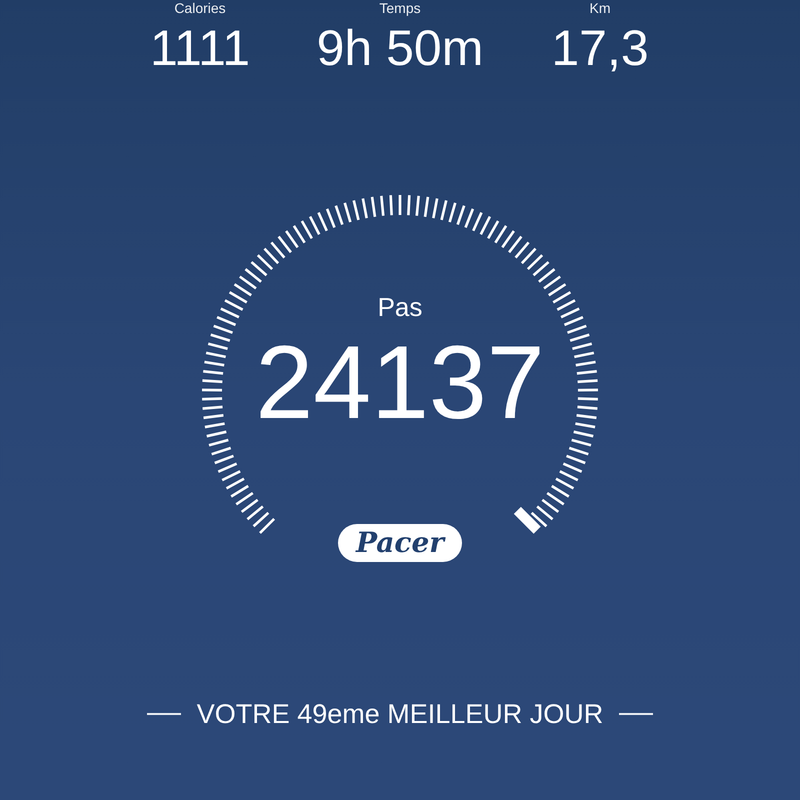 The image size is (800, 800). Describe the element at coordinates (400, 307) in the screenshot. I see `steps-label: Pas` at that location.